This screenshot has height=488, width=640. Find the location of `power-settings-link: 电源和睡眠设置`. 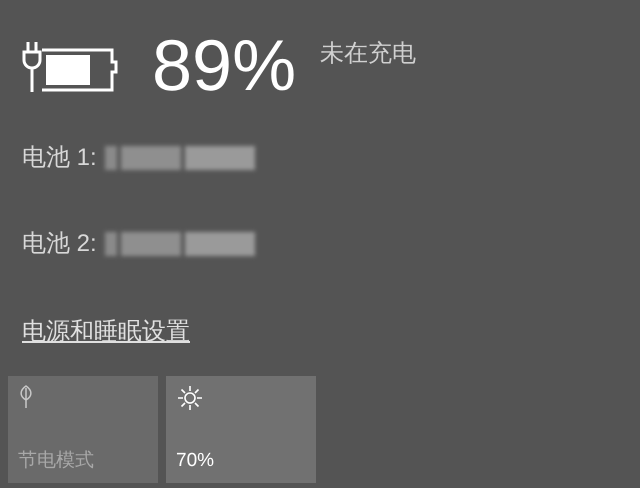

power-settings-link: 电源和睡眠设置 is located at coordinates (106, 332).